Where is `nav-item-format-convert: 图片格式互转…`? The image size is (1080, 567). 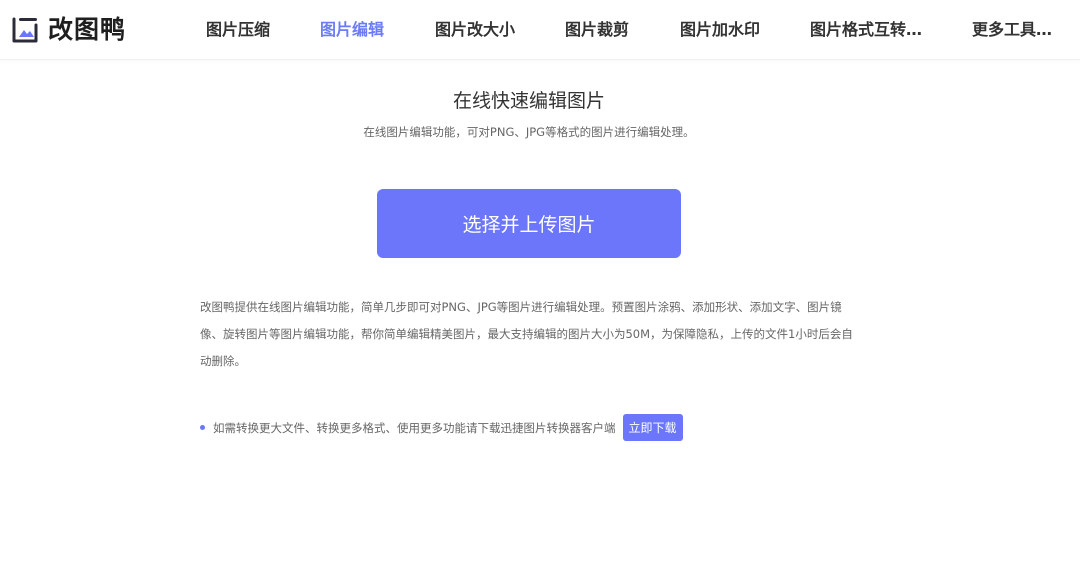 nav-item-format-convert: 图片格式互转… is located at coordinates (866, 30).